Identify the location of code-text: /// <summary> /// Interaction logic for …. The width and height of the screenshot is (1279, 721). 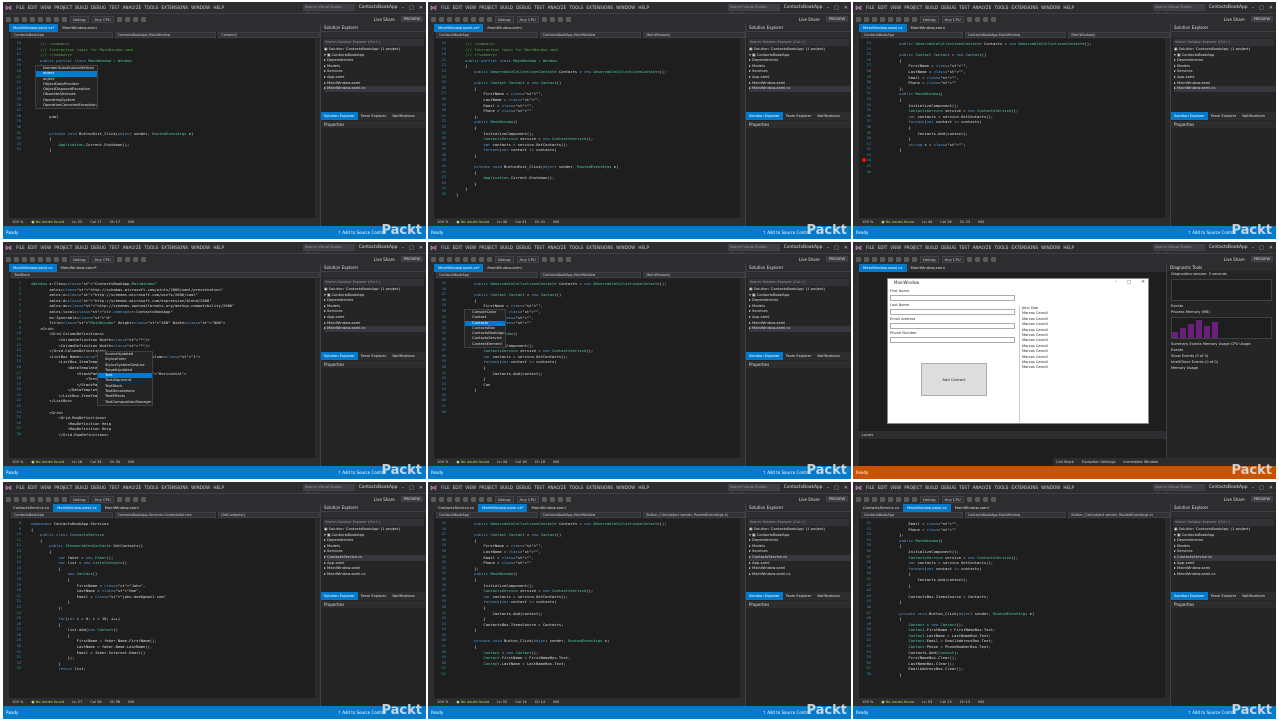
(597, 119).